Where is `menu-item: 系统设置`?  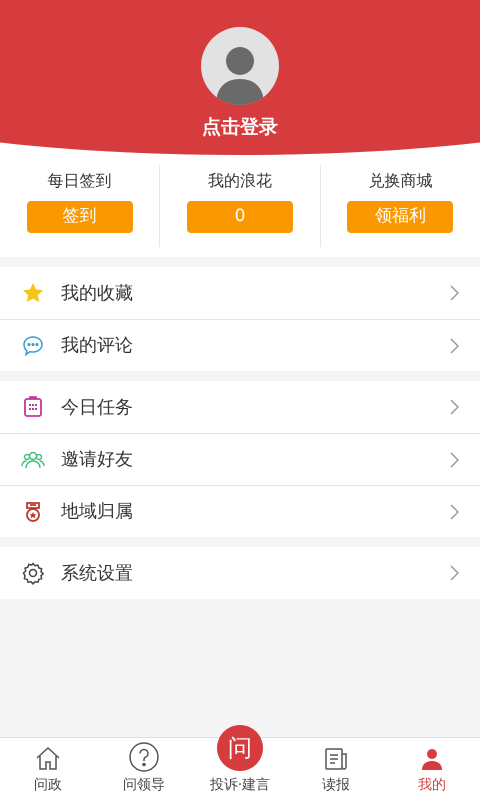 menu-item: 系统设置 is located at coordinates (240, 573).